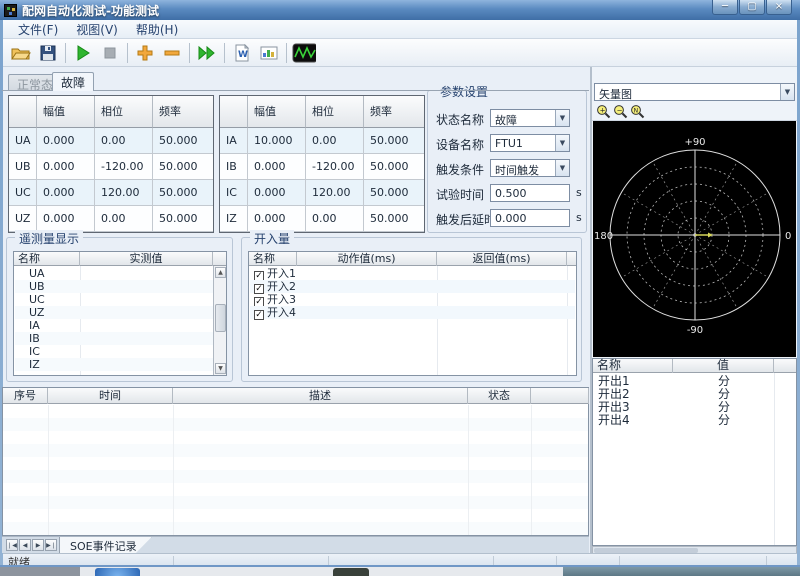  What do you see at coordinates (530, 168) in the screenshot?
I see `dropdown-select: 时间触发 ▼` at bounding box center [530, 168].